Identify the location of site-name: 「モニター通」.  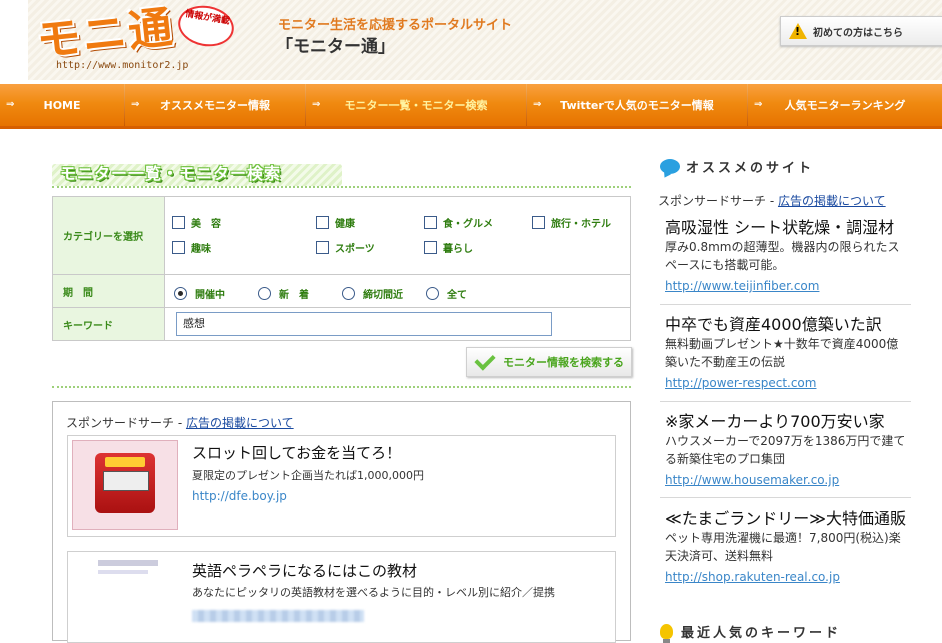
(335, 47).